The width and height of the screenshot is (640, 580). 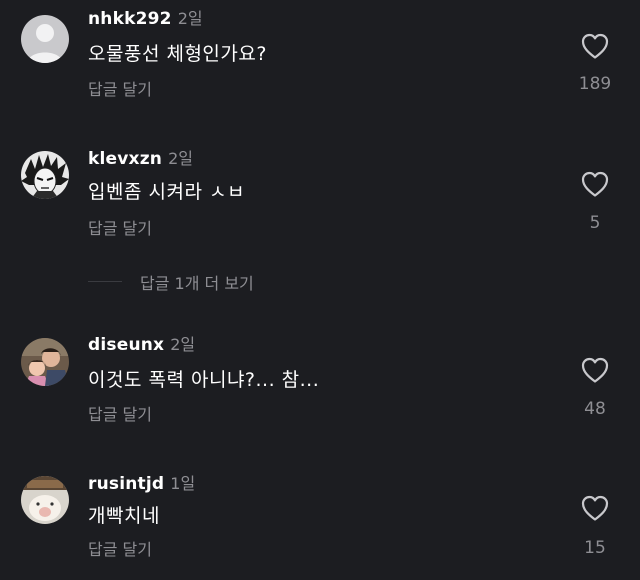 What do you see at coordinates (183, 483) in the screenshot?
I see `timestamp: 1일` at bounding box center [183, 483].